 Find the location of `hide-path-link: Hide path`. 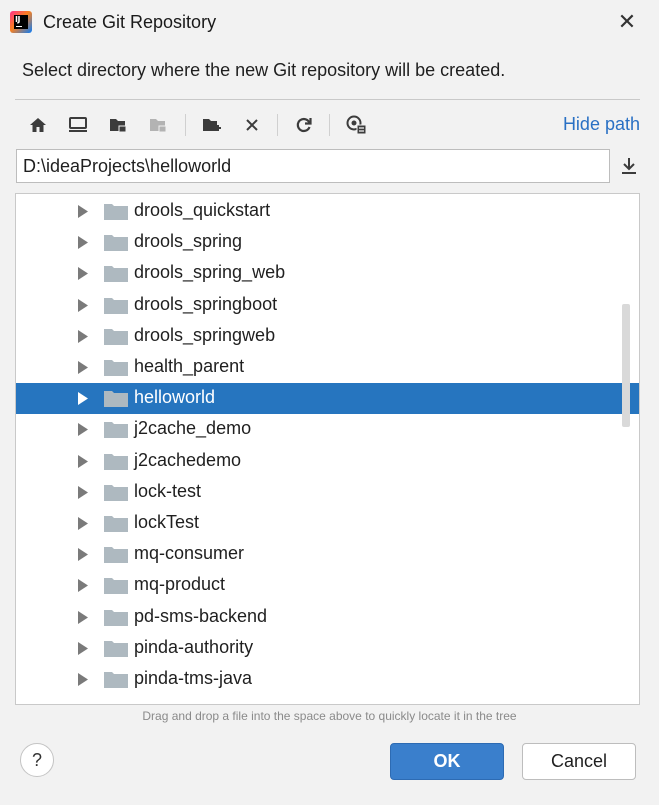

hide-path-link: Hide path is located at coordinates (601, 124).